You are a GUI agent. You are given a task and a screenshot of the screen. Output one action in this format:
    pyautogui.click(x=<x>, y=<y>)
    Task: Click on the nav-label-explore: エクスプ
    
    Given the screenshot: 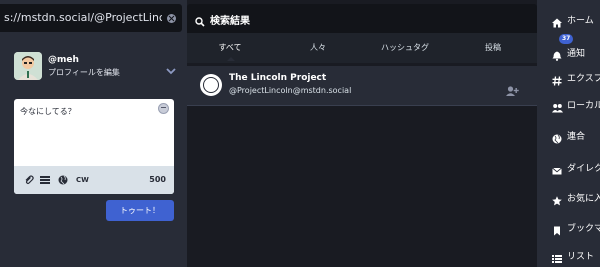 What is the action you would take?
    pyautogui.click(x=583, y=79)
    